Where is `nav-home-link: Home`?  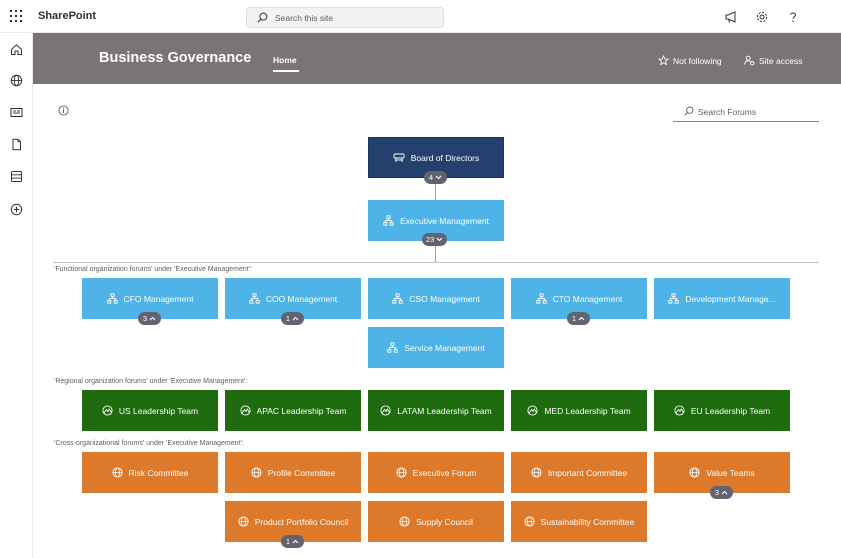
nav-home-link: Home is located at coordinates (285, 60).